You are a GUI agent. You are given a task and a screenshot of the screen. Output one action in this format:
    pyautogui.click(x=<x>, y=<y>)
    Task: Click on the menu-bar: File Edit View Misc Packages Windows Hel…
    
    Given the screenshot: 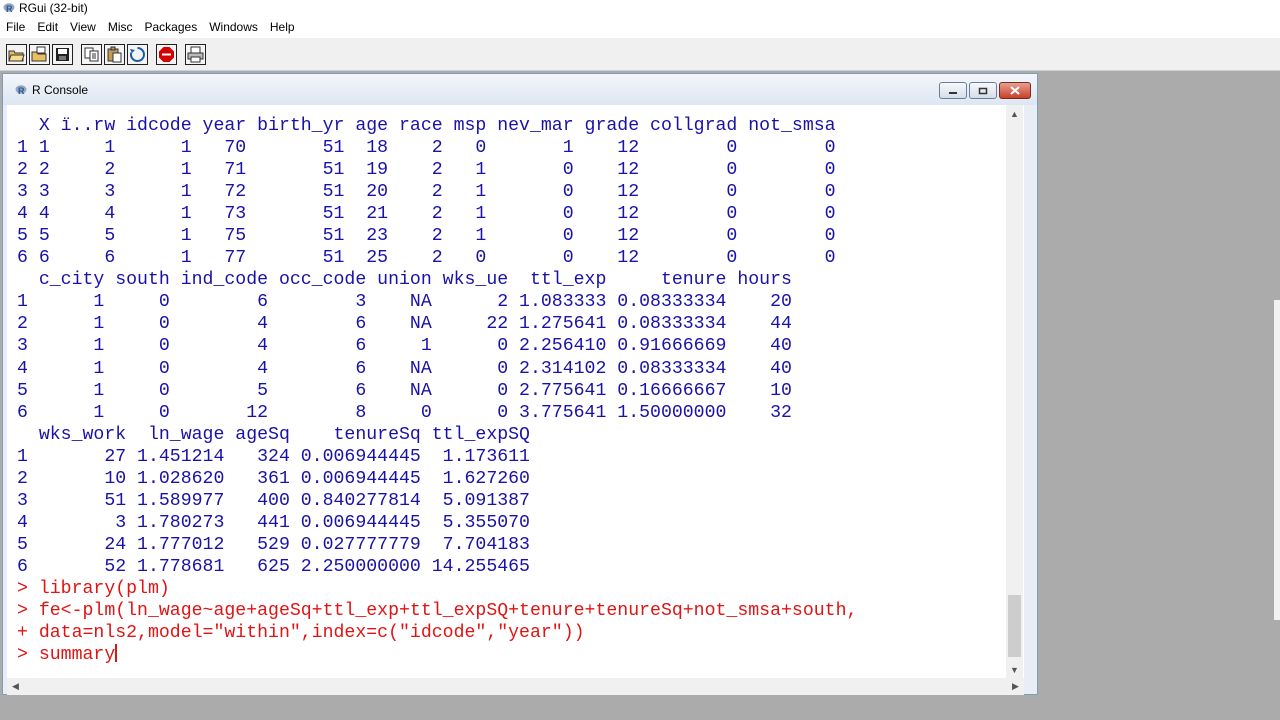 What is the action you would take?
    pyautogui.click(x=640, y=27)
    